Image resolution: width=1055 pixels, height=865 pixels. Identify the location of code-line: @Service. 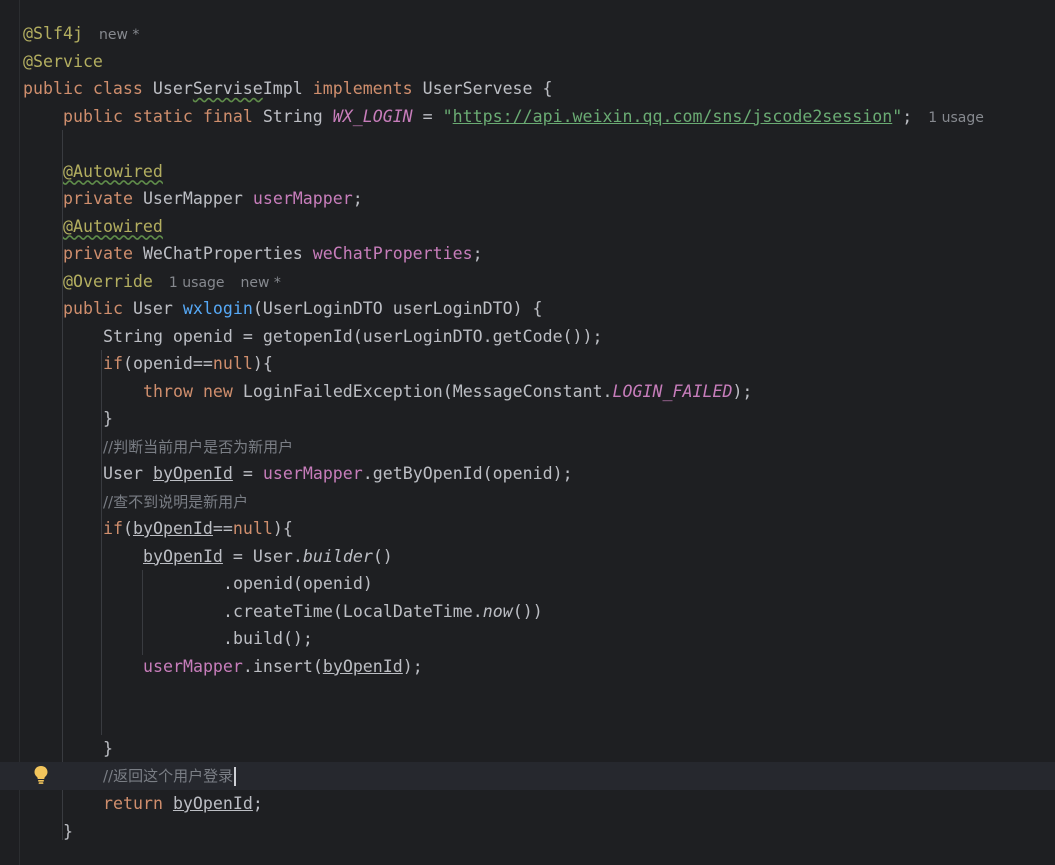
(527, 62).